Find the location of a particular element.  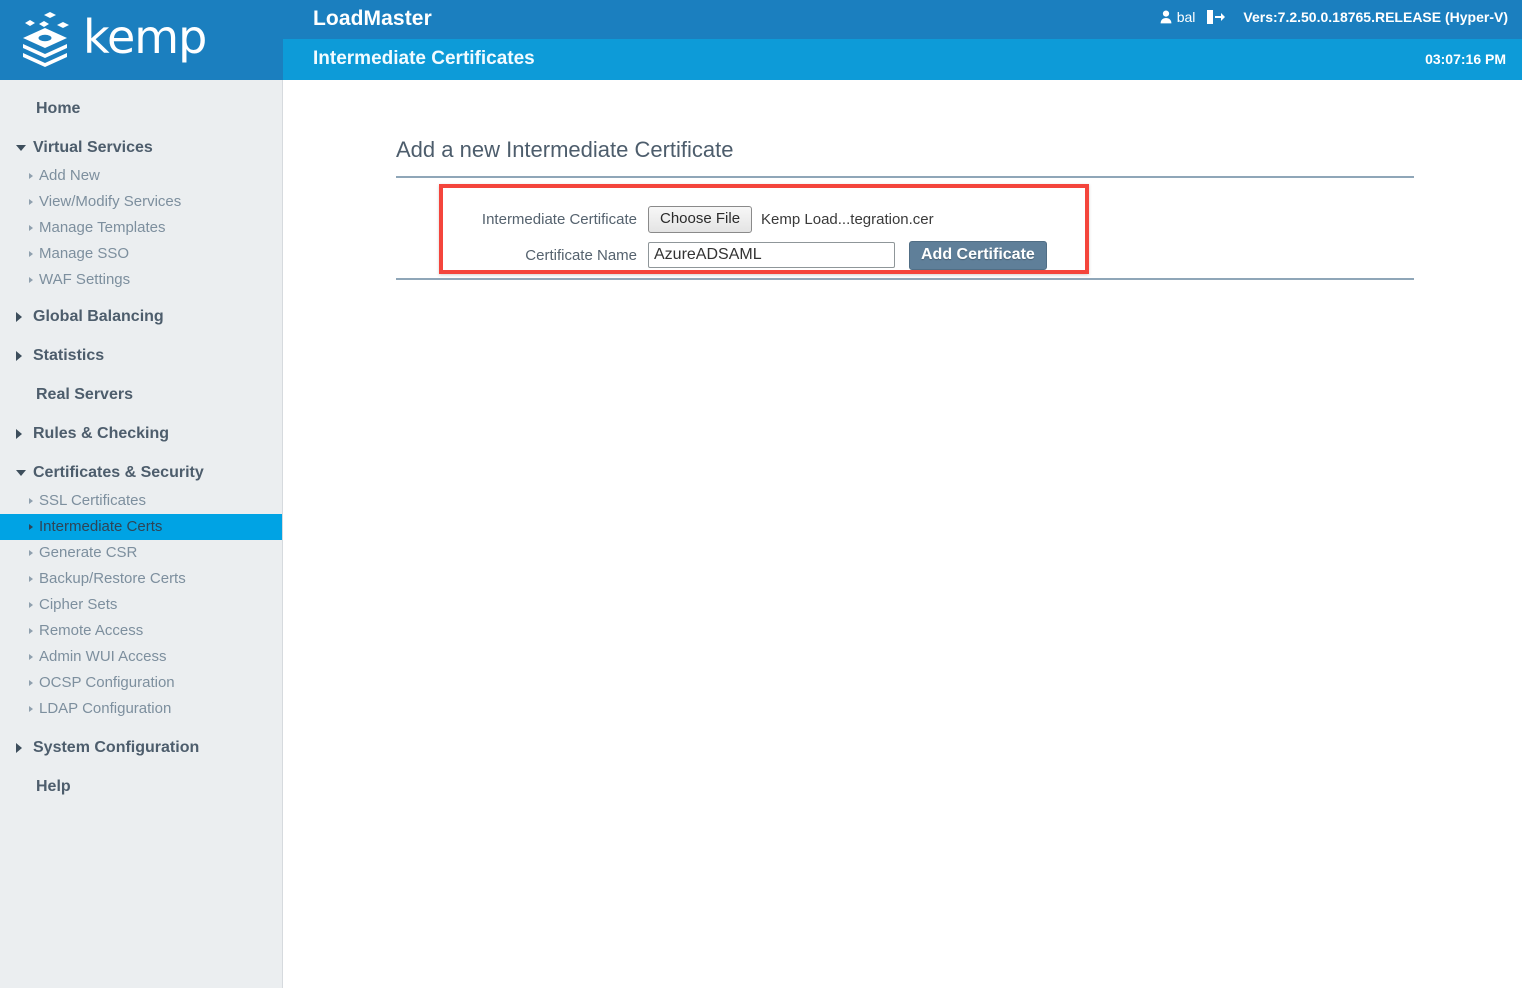

sidebar-item-generate-csr: Generate CSR is located at coordinates (141, 553).